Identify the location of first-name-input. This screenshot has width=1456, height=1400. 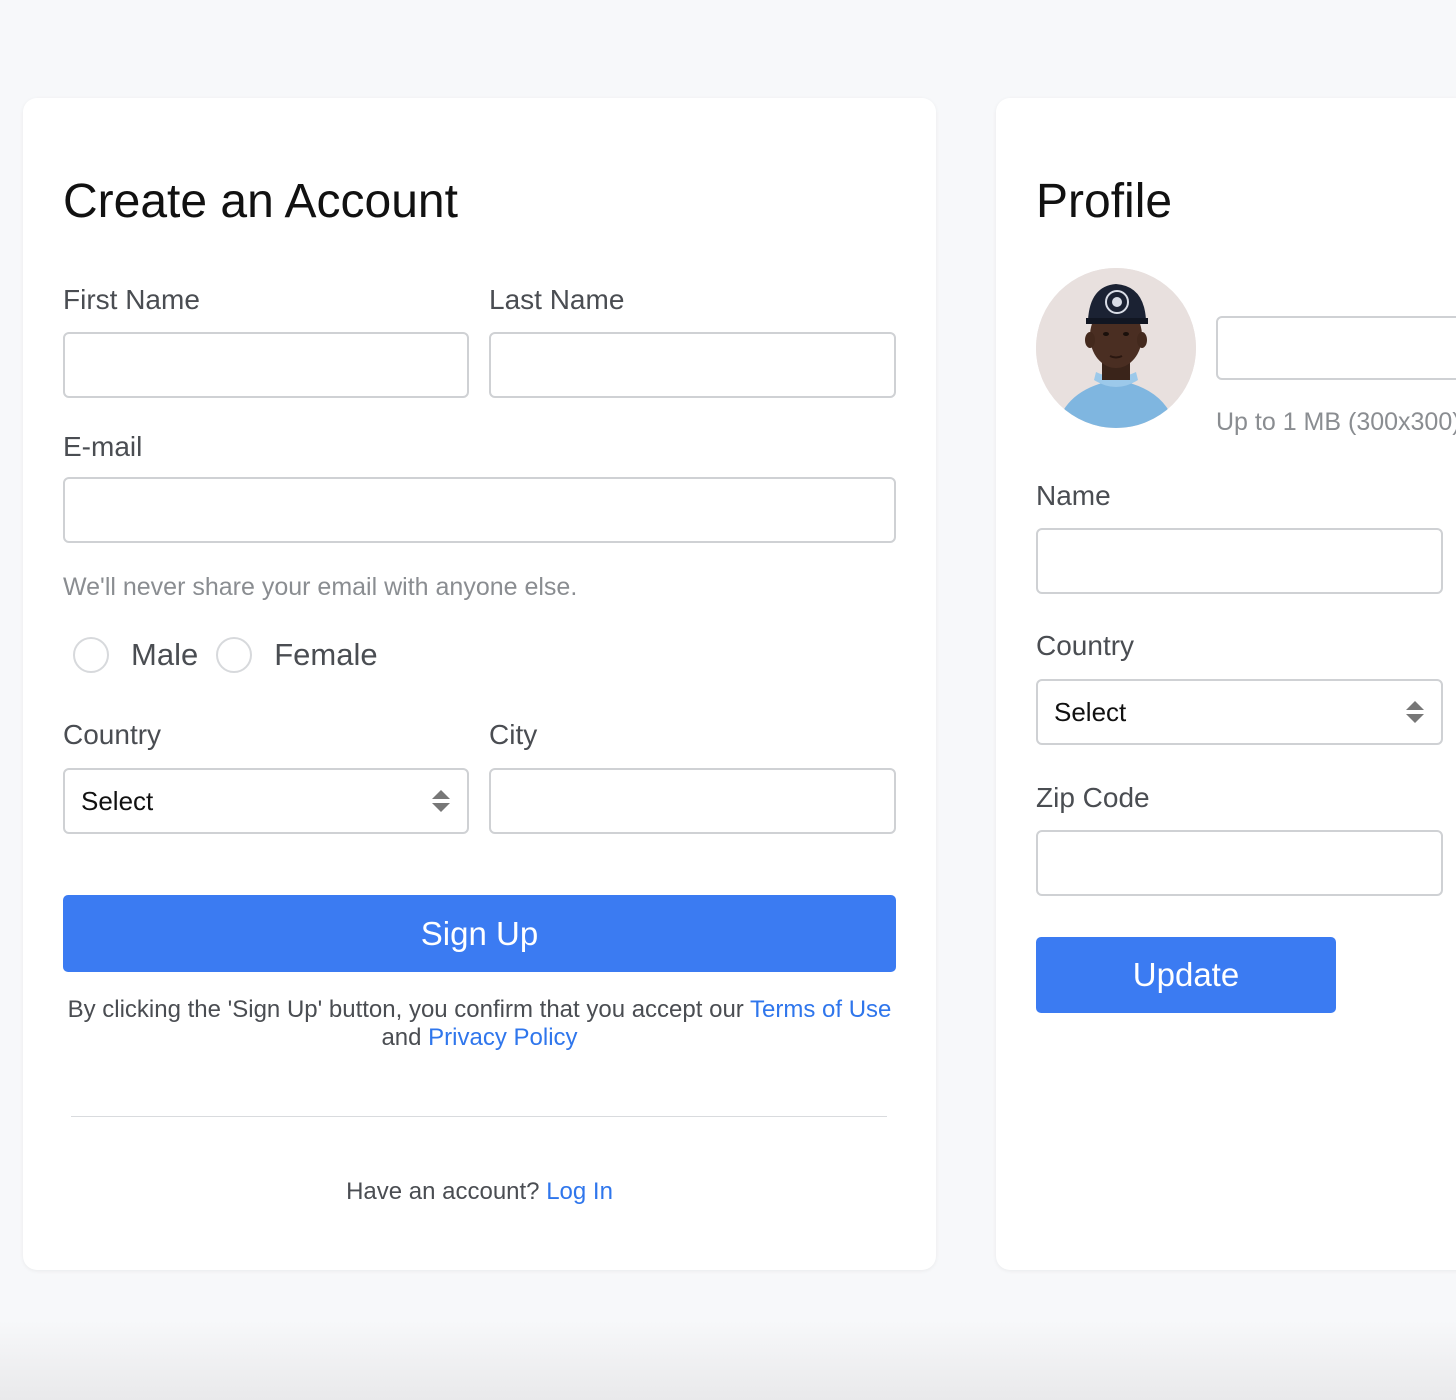
(266, 365).